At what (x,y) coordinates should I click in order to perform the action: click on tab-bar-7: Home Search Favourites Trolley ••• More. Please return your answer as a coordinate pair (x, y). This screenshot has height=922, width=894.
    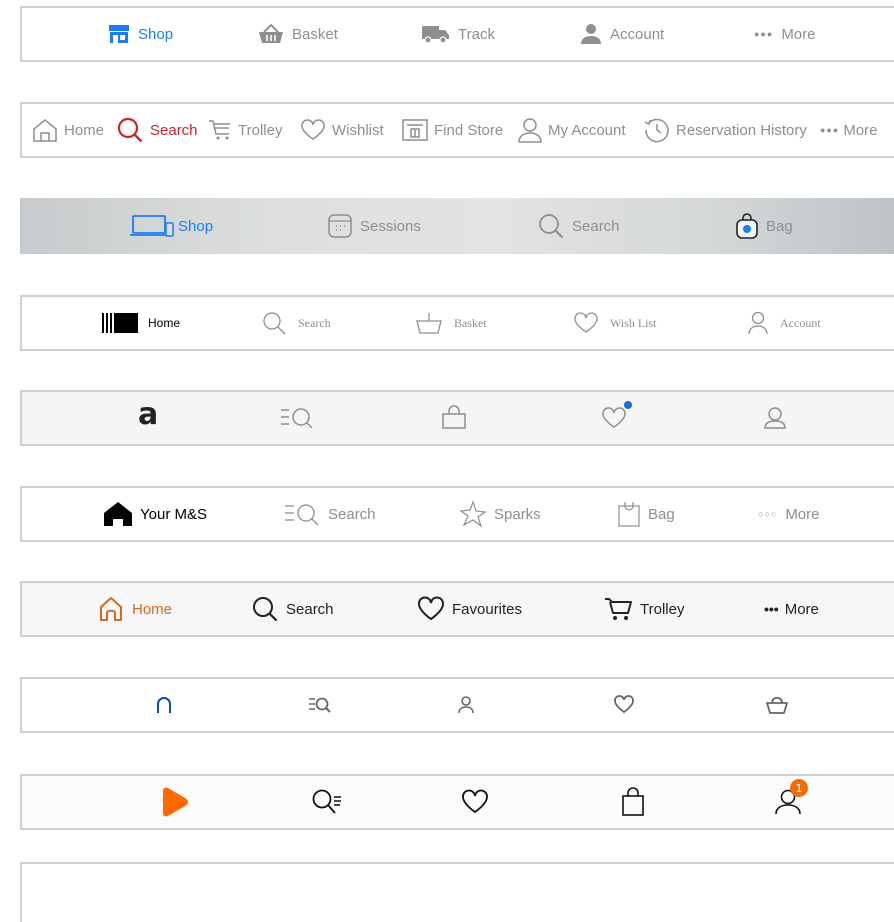
    Looking at the image, I should click on (457, 609).